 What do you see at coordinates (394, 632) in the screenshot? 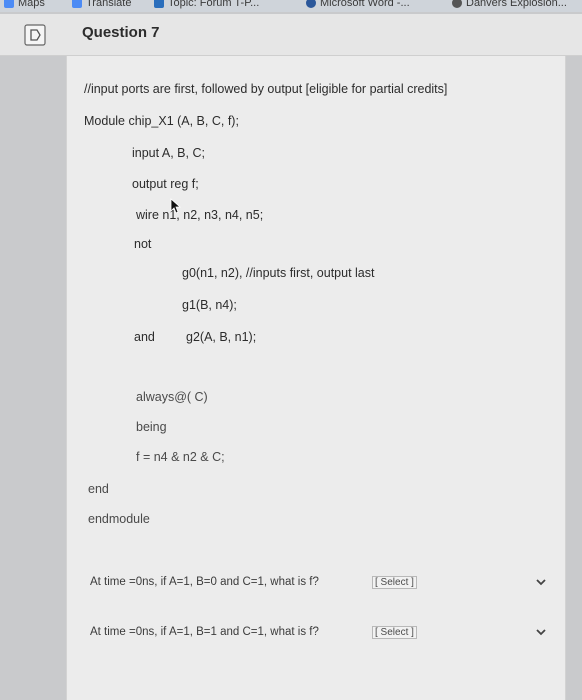
I see `question-2-select: [ Select ]` at bounding box center [394, 632].